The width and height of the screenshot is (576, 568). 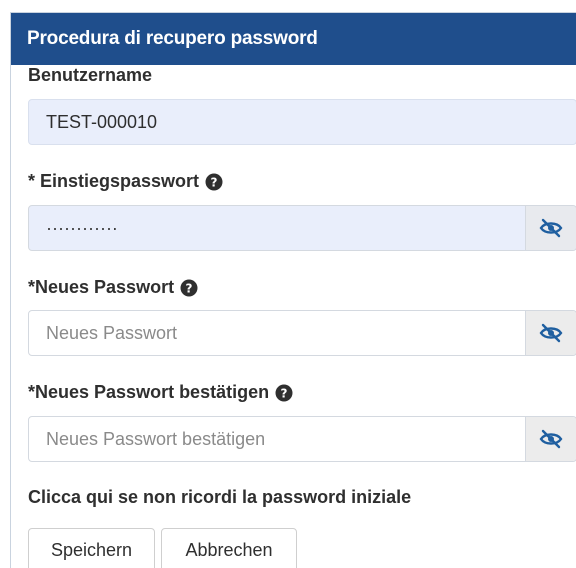 What do you see at coordinates (302, 333) in the screenshot?
I see `new-password-field: Neues Passwort` at bounding box center [302, 333].